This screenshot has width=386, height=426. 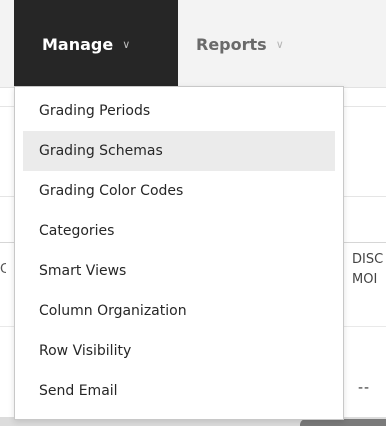 What do you see at coordinates (179, 231) in the screenshot?
I see `menu-item-categories: Categories` at bounding box center [179, 231].